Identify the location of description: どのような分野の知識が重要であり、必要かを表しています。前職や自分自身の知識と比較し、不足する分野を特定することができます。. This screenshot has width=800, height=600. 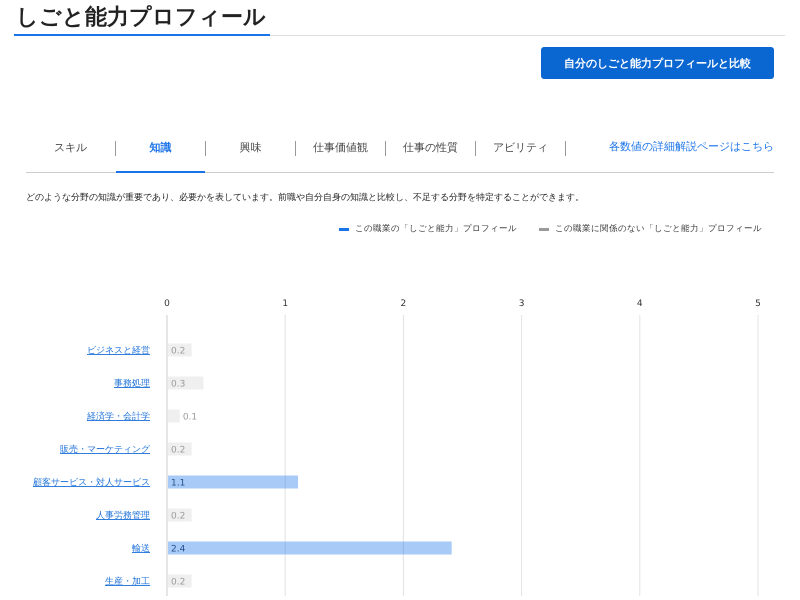
(305, 198).